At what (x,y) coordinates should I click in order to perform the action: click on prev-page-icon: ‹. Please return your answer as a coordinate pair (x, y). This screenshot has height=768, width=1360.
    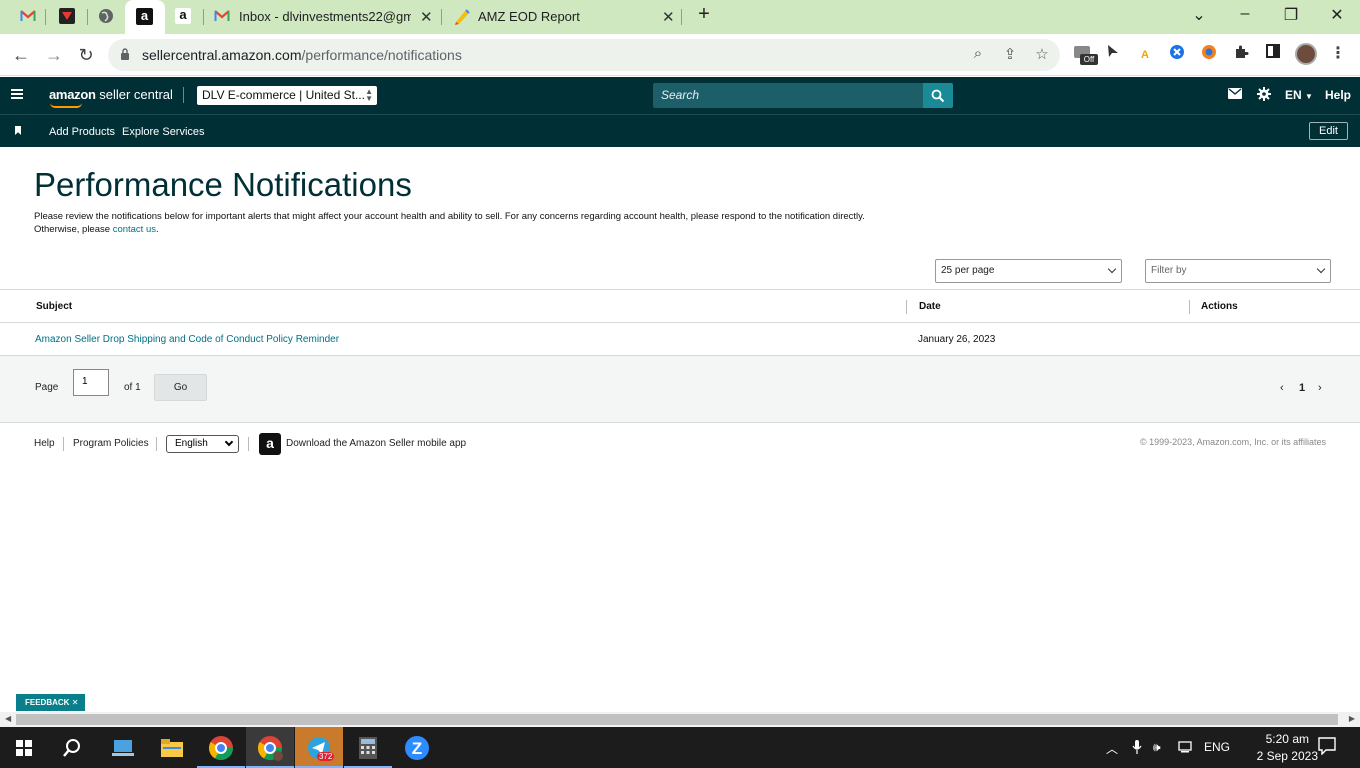
    Looking at the image, I should click on (1282, 388).